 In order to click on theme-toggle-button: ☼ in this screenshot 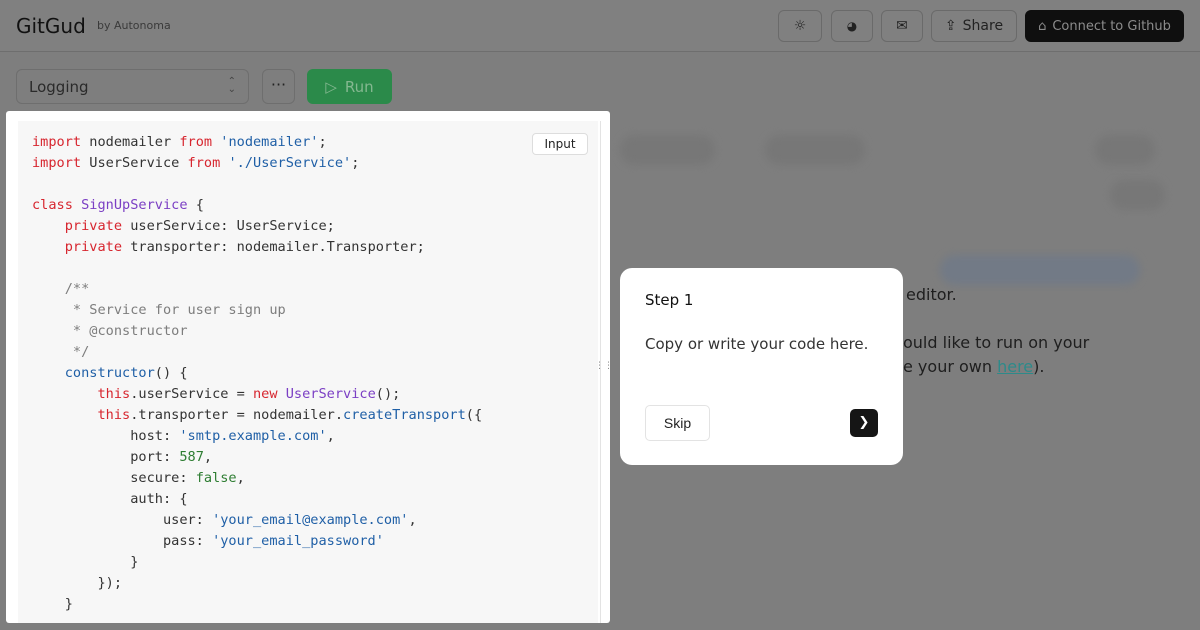, I will do `click(800, 26)`.